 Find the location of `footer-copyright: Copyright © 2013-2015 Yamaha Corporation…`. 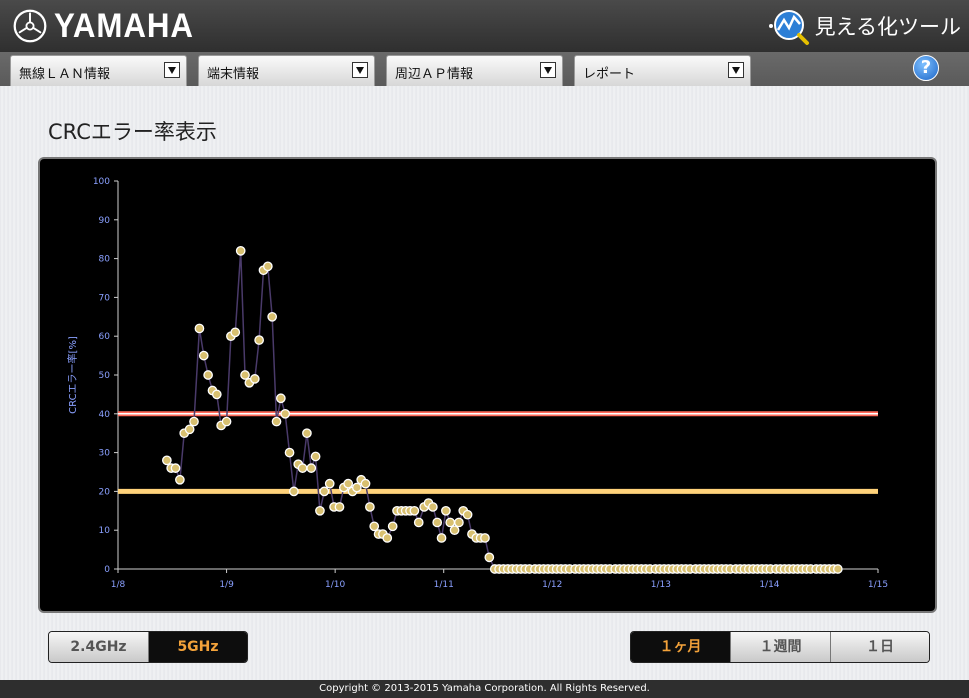

footer-copyright: Copyright © 2013-2015 Yamaha Corporation… is located at coordinates (484, 689).